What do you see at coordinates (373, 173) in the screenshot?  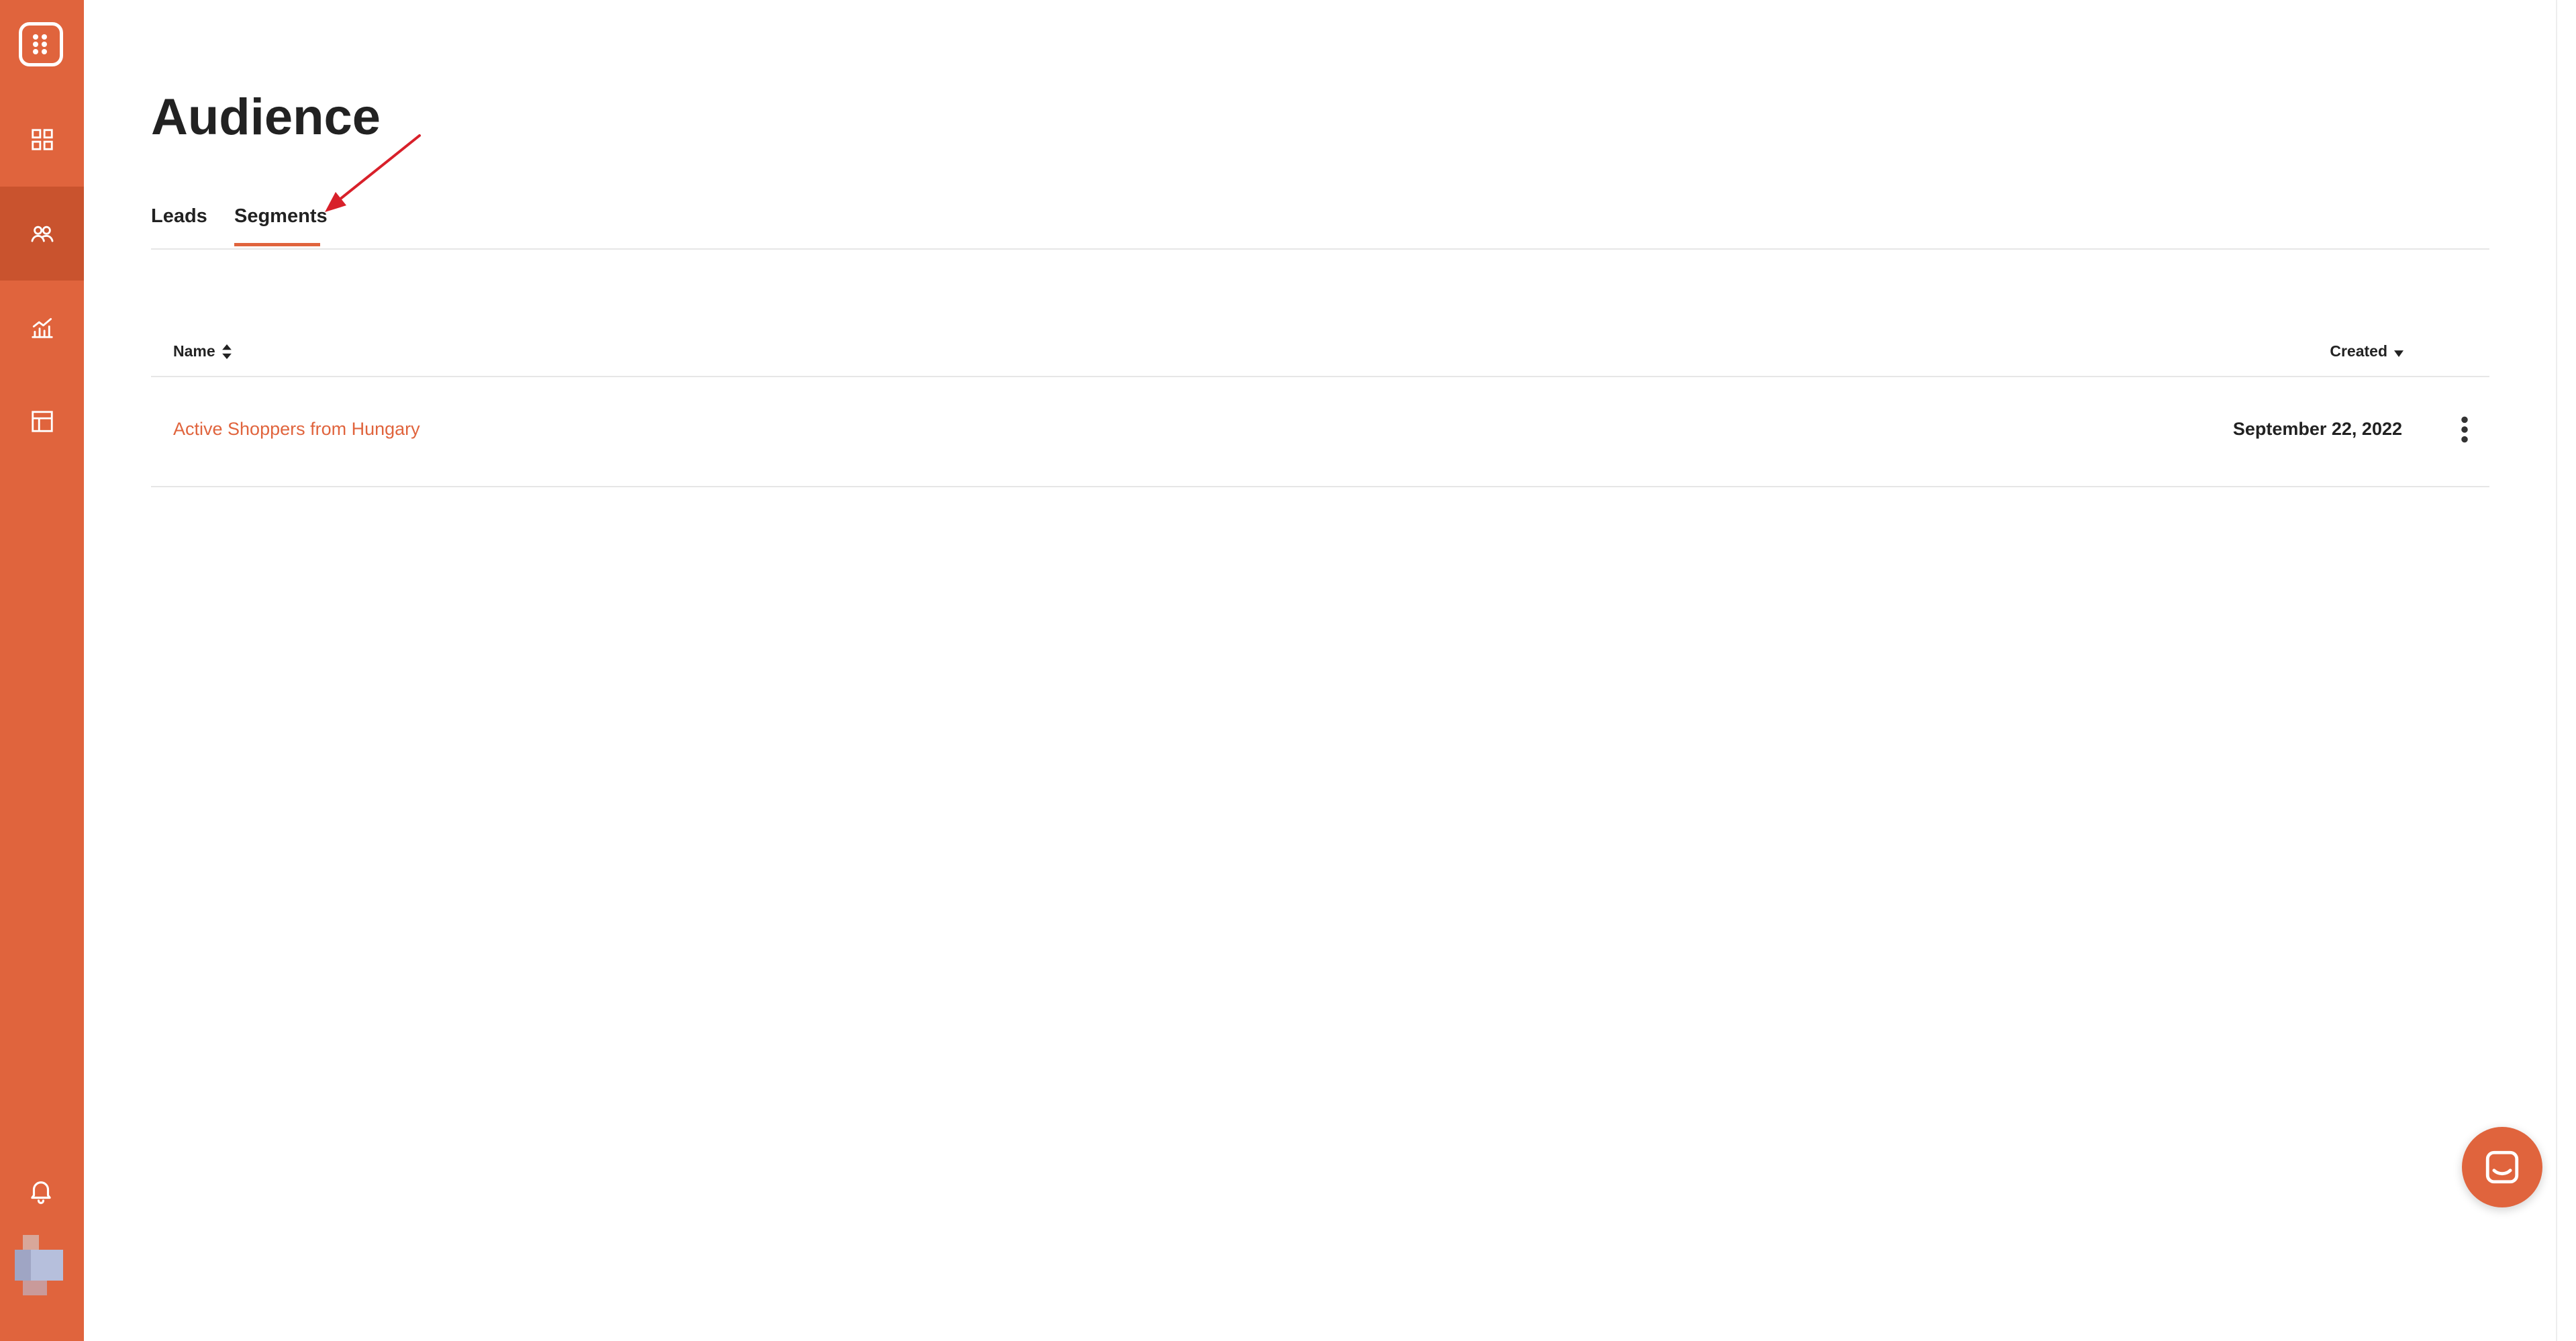 I see `annotation-arrow` at bounding box center [373, 173].